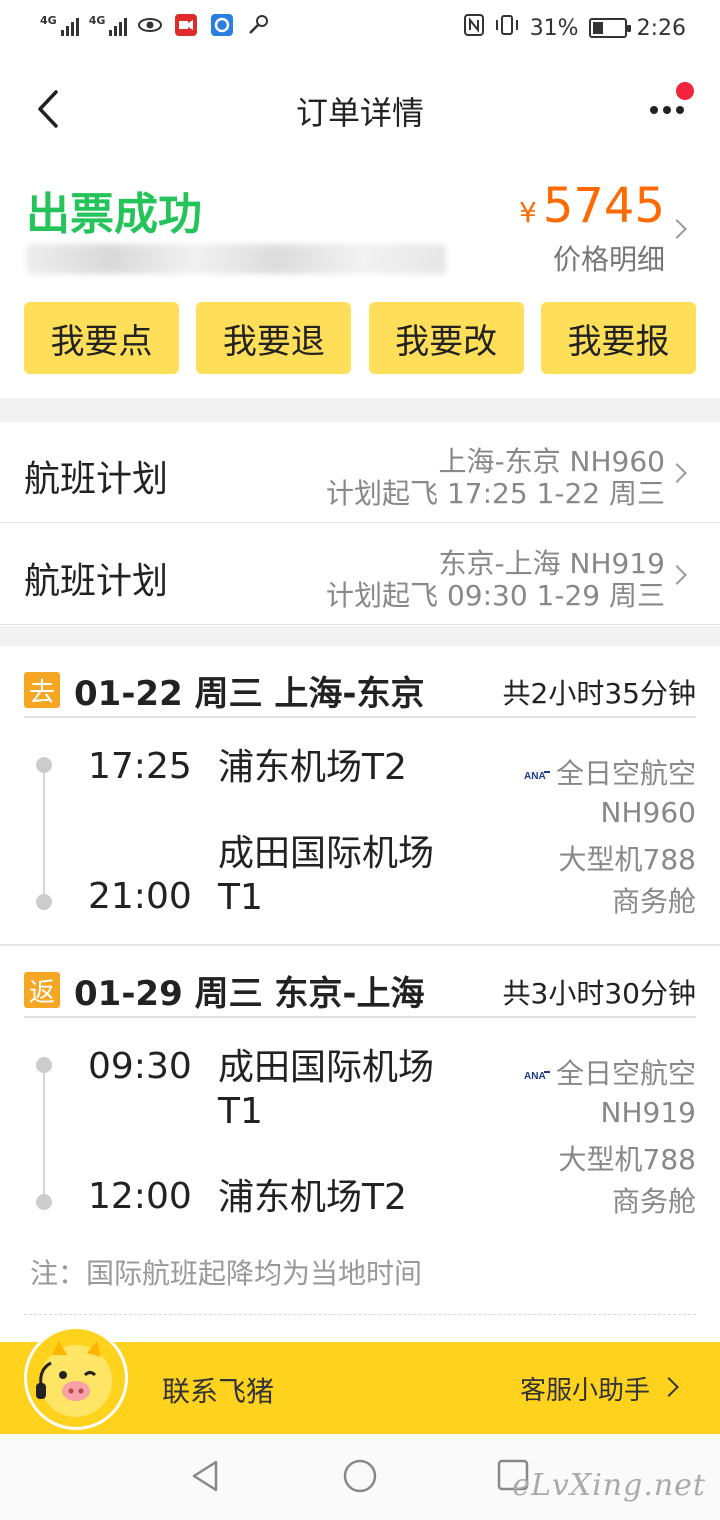 The width and height of the screenshot is (720, 1520). Describe the element at coordinates (258, 25) in the screenshot. I see `key-icon` at that location.